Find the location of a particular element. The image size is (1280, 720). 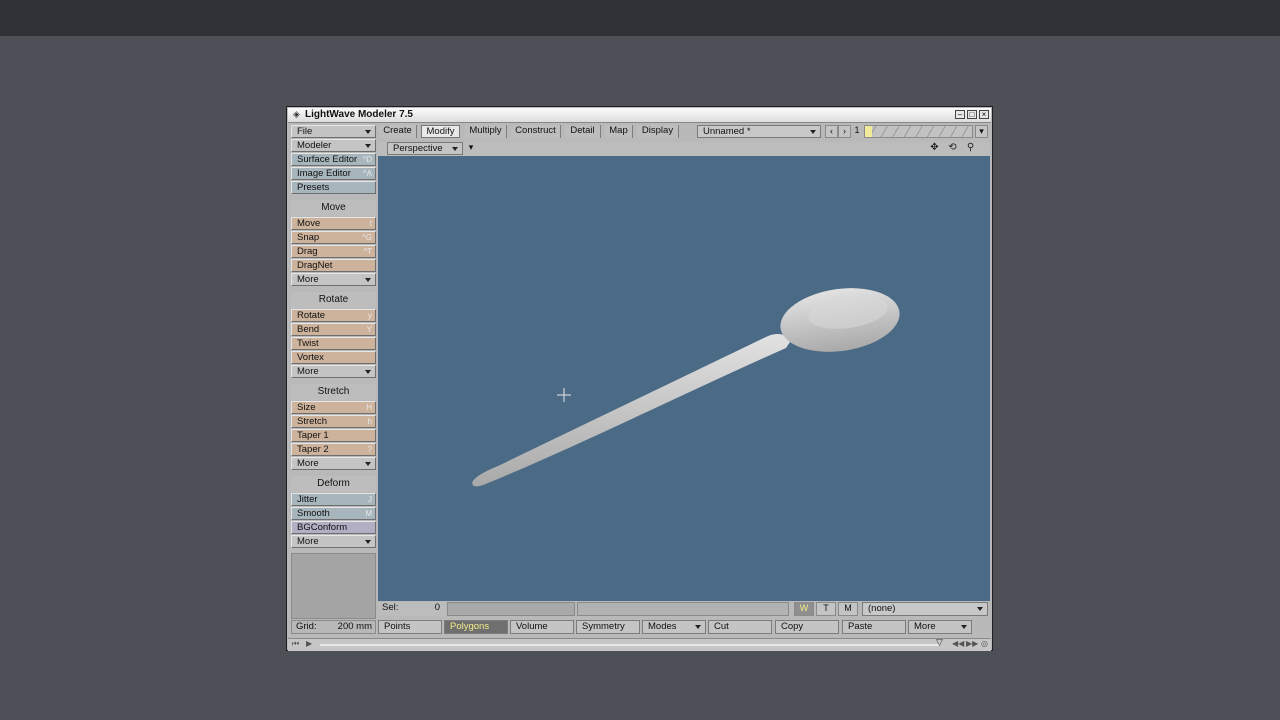

image-editor-label: Image Editor is located at coordinates (324, 173).